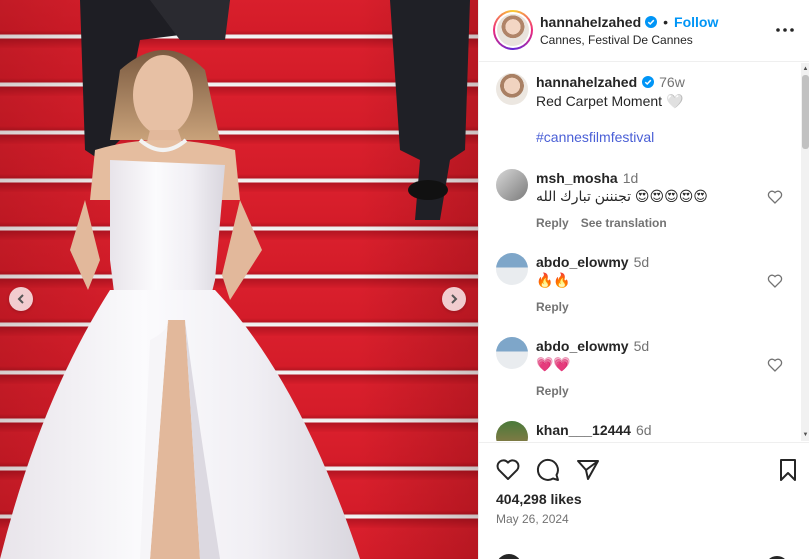 The width and height of the screenshot is (809, 559). I want to click on more-horizontal-icon, so click(785, 30).